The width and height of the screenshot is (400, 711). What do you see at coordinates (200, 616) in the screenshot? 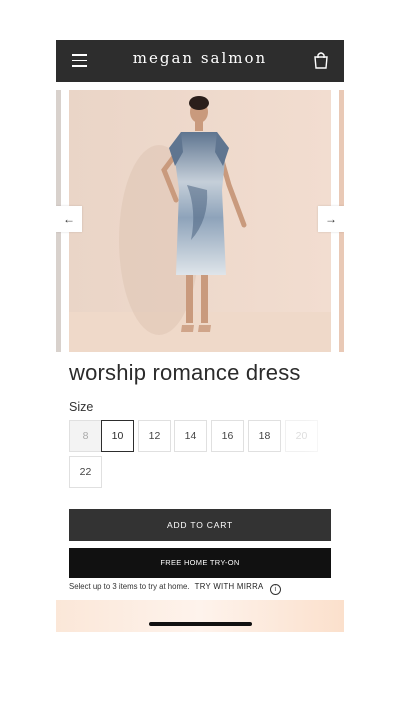
I see `bottom-gradient-strip` at bounding box center [200, 616].